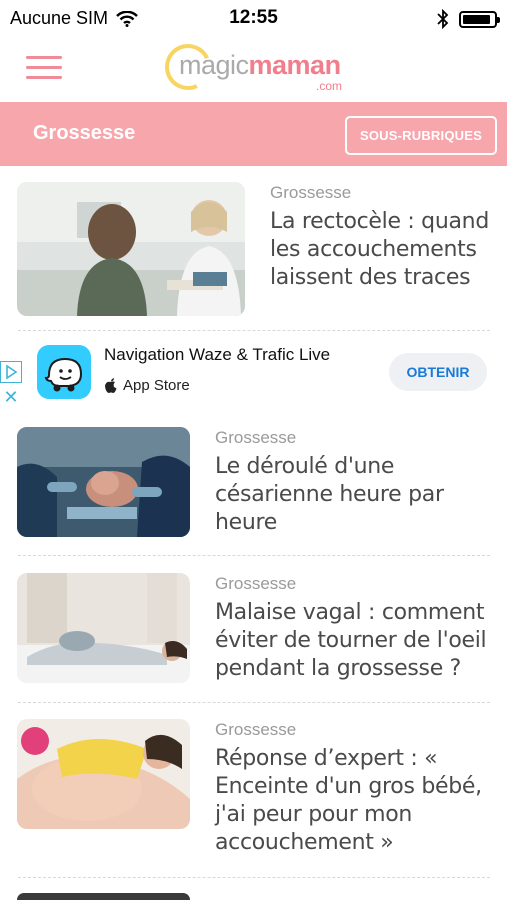 Image resolution: width=507 pixels, height=900 pixels. I want to click on pregnant-belly-image, so click(103, 774).